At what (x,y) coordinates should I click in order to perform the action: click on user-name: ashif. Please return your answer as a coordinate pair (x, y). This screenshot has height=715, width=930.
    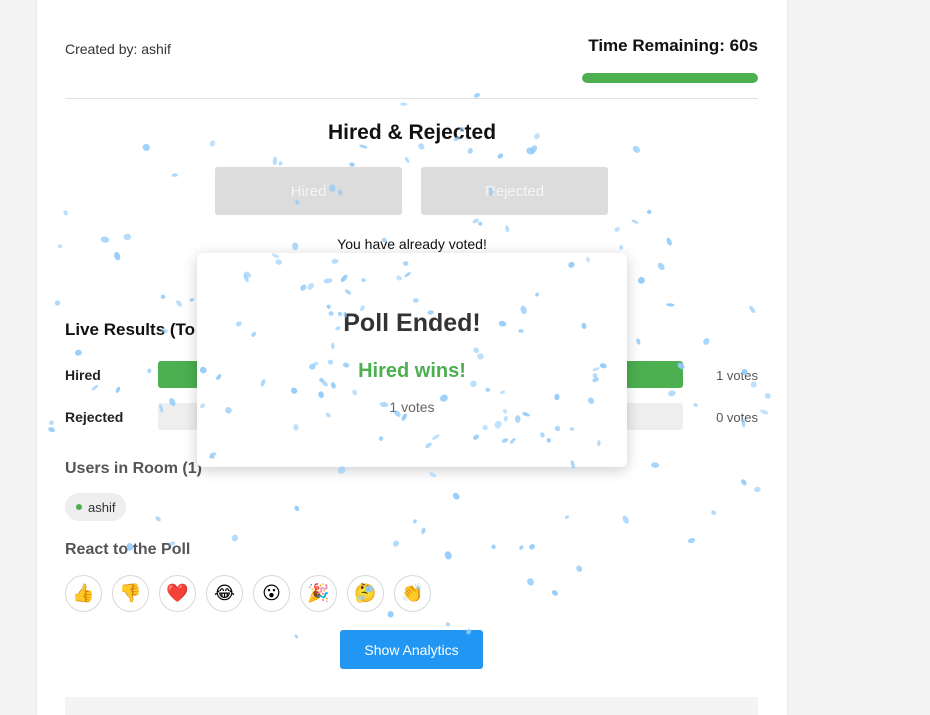
    Looking at the image, I should click on (102, 507).